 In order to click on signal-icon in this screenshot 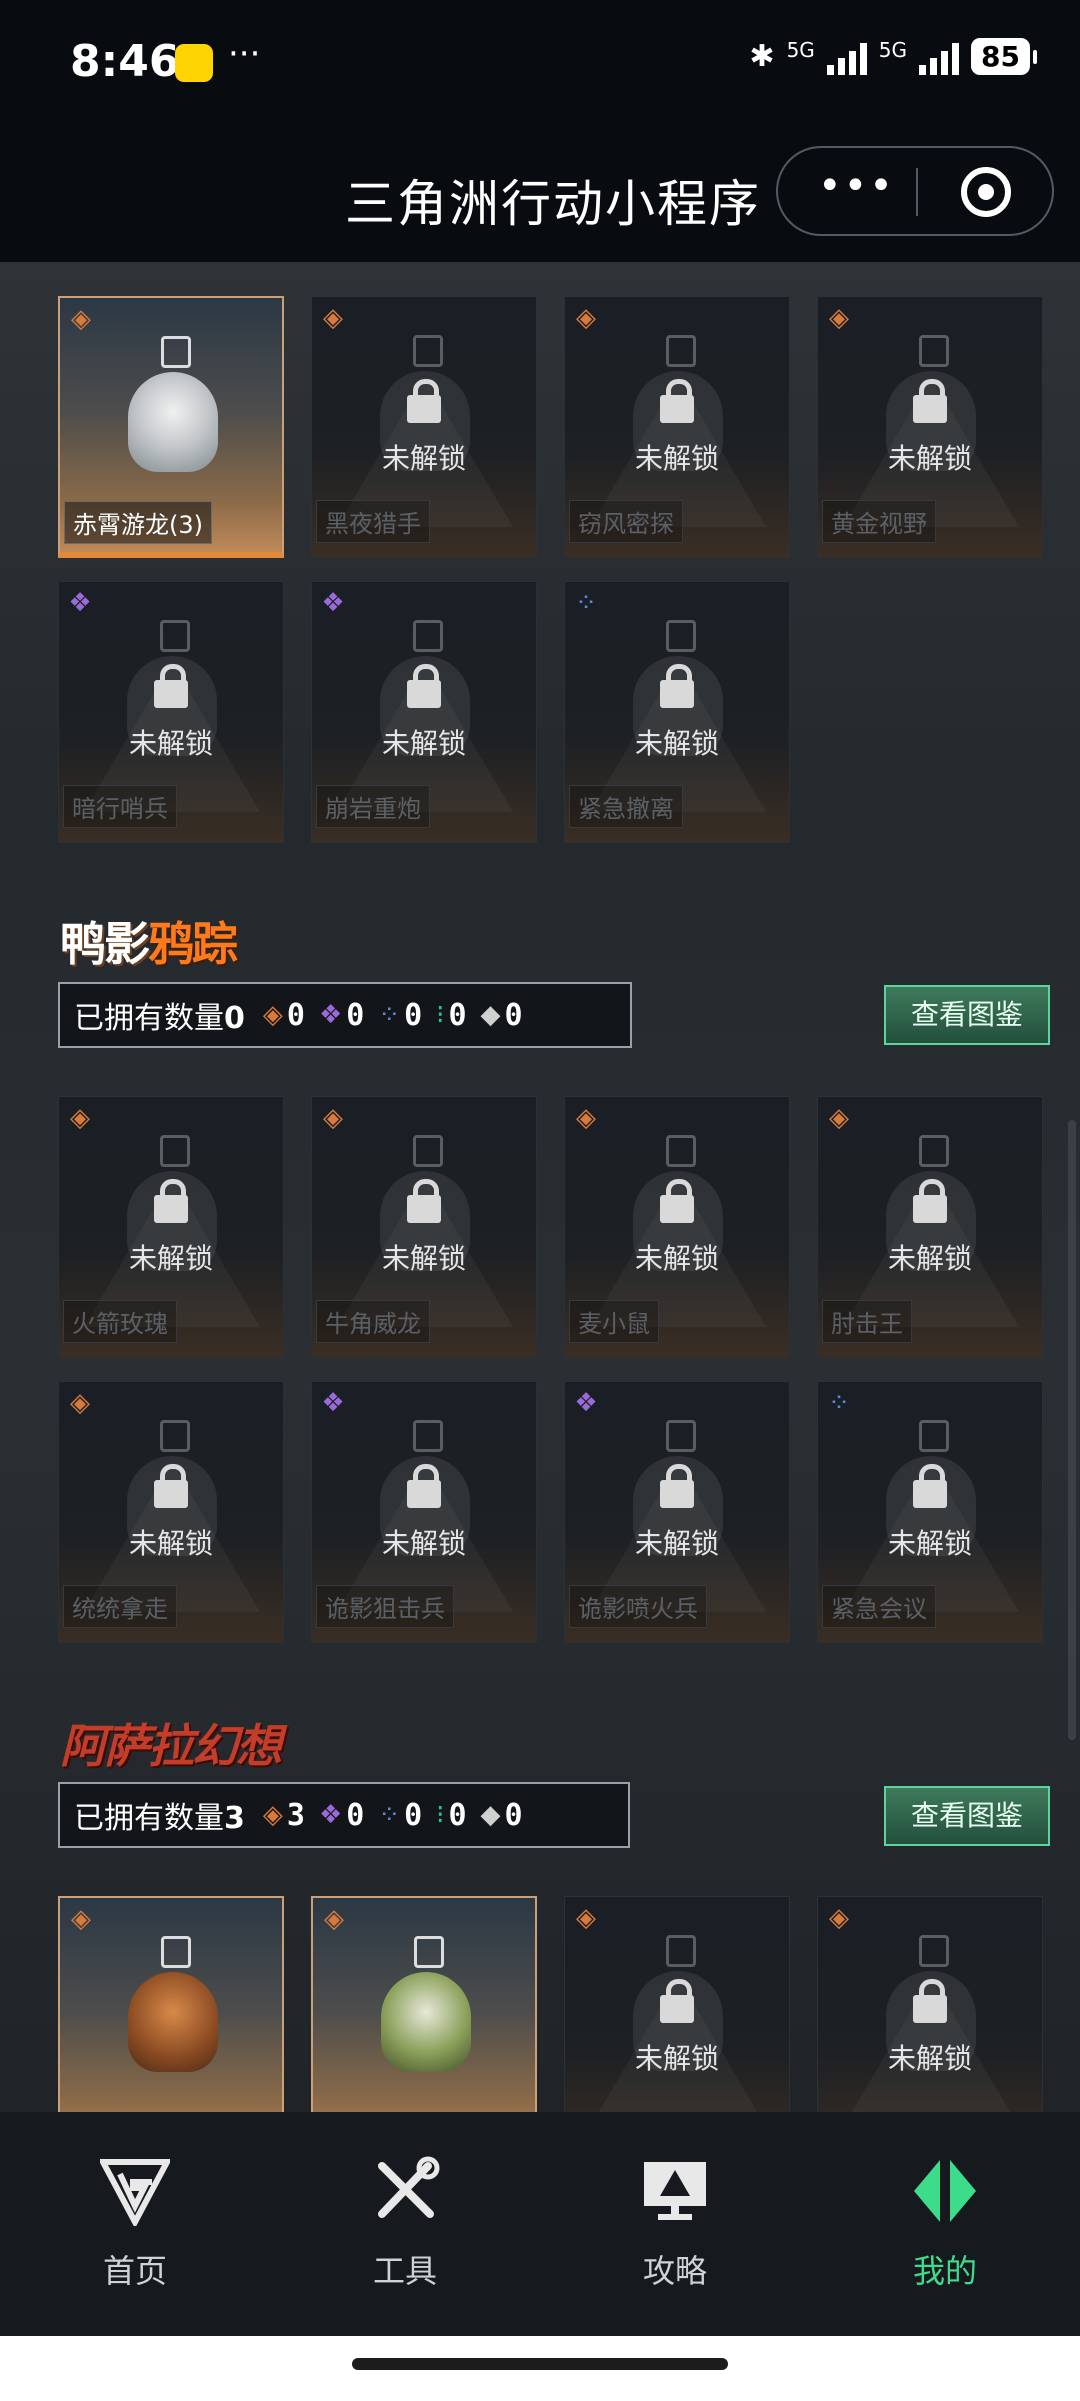, I will do `click(846, 57)`.